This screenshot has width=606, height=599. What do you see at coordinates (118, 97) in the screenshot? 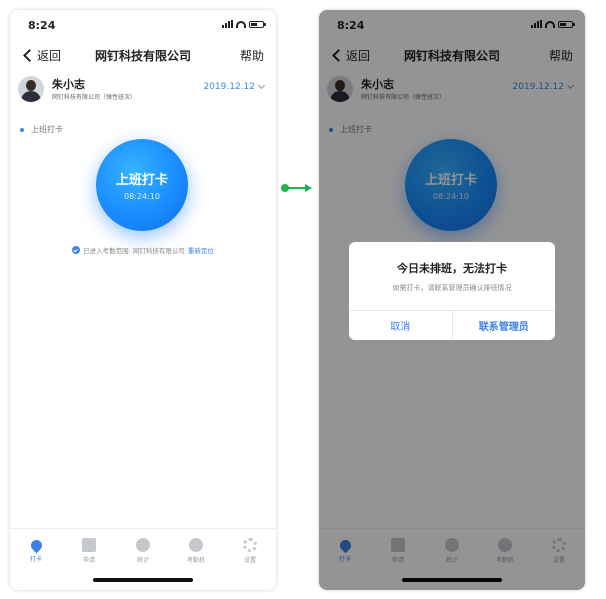
I see `shift-tag: （弹性班次）` at bounding box center [118, 97].